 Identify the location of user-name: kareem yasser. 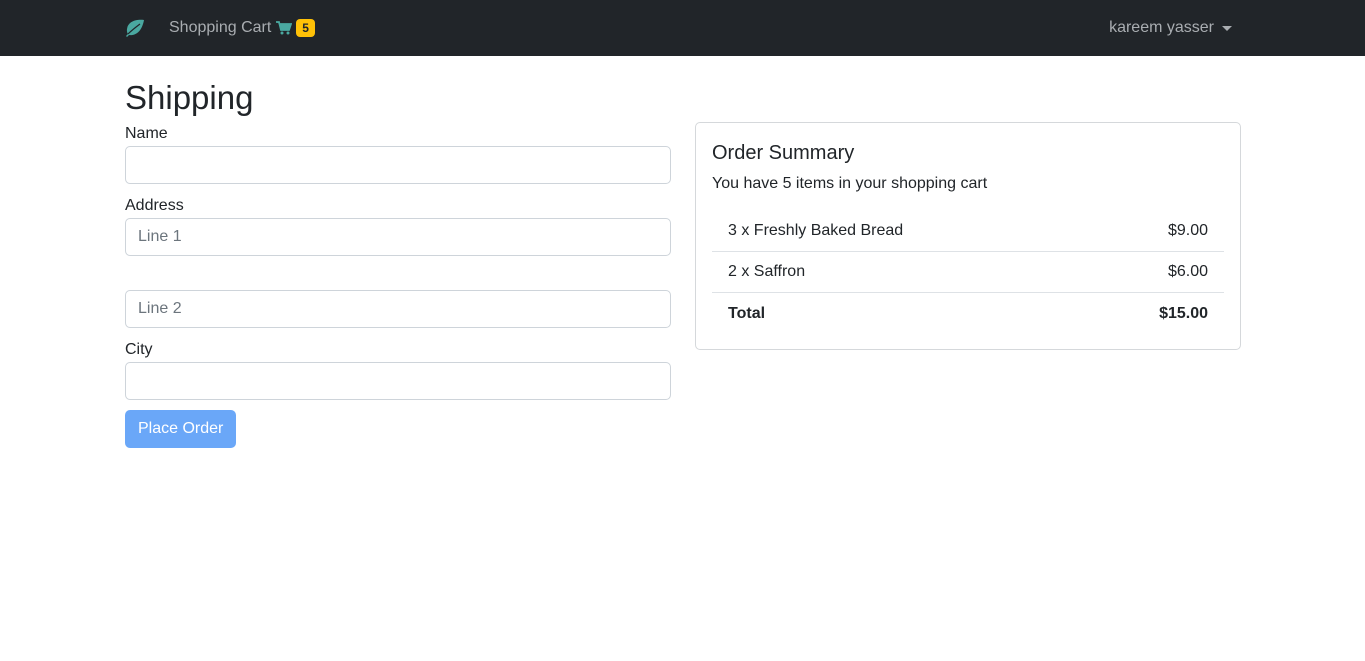
(1161, 27).